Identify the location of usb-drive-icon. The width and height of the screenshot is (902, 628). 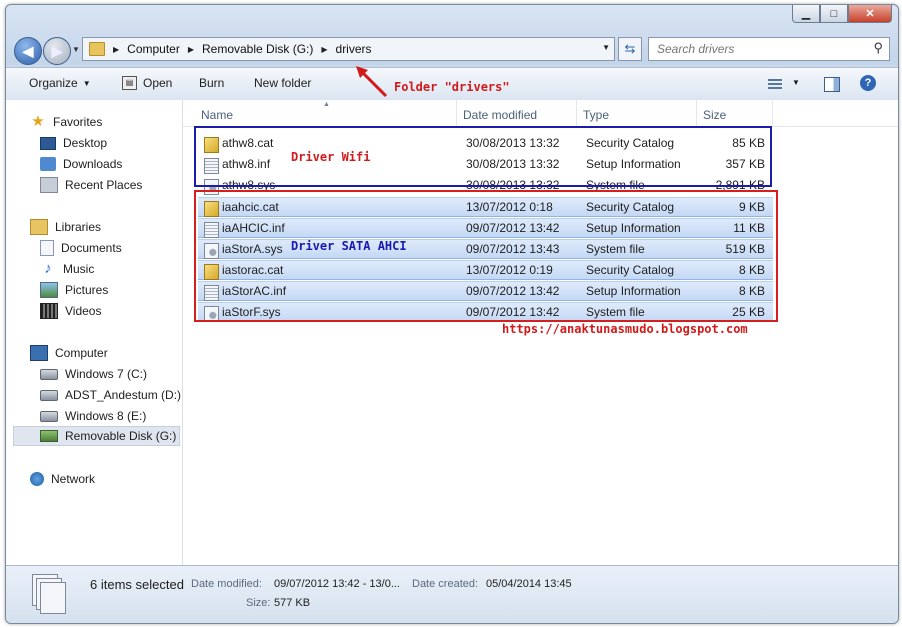
(49, 436).